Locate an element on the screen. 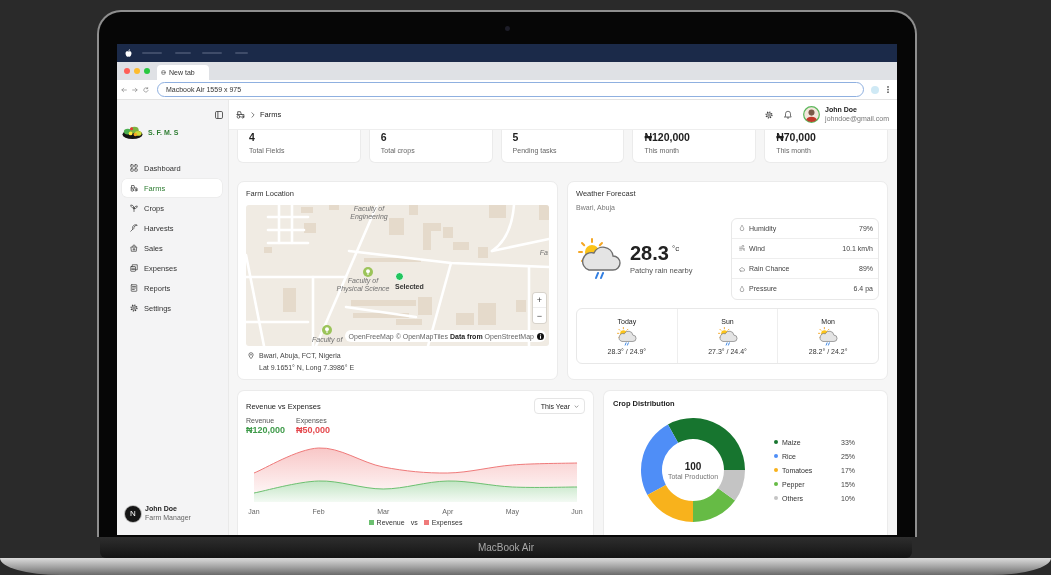 Image resolution: width=1051 pixels, height=575 pixels. info-icon is located at coordinates (540, 336).